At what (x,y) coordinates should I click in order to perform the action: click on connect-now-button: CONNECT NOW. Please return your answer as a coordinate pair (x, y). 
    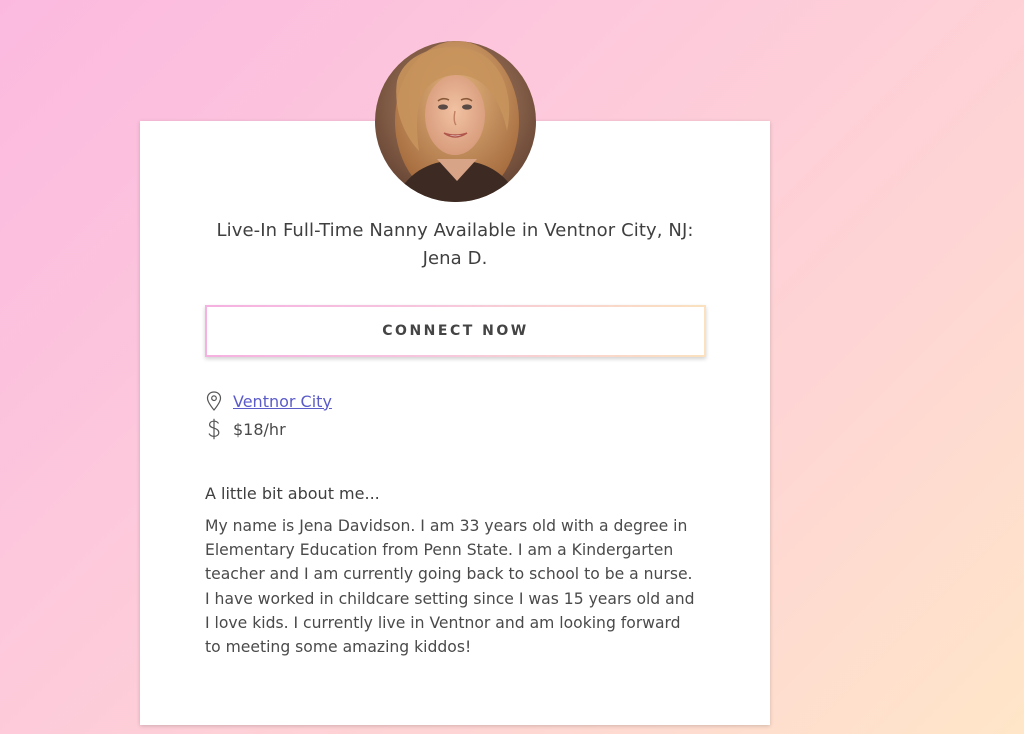
    Looking at the image, I should click on (455, 331).